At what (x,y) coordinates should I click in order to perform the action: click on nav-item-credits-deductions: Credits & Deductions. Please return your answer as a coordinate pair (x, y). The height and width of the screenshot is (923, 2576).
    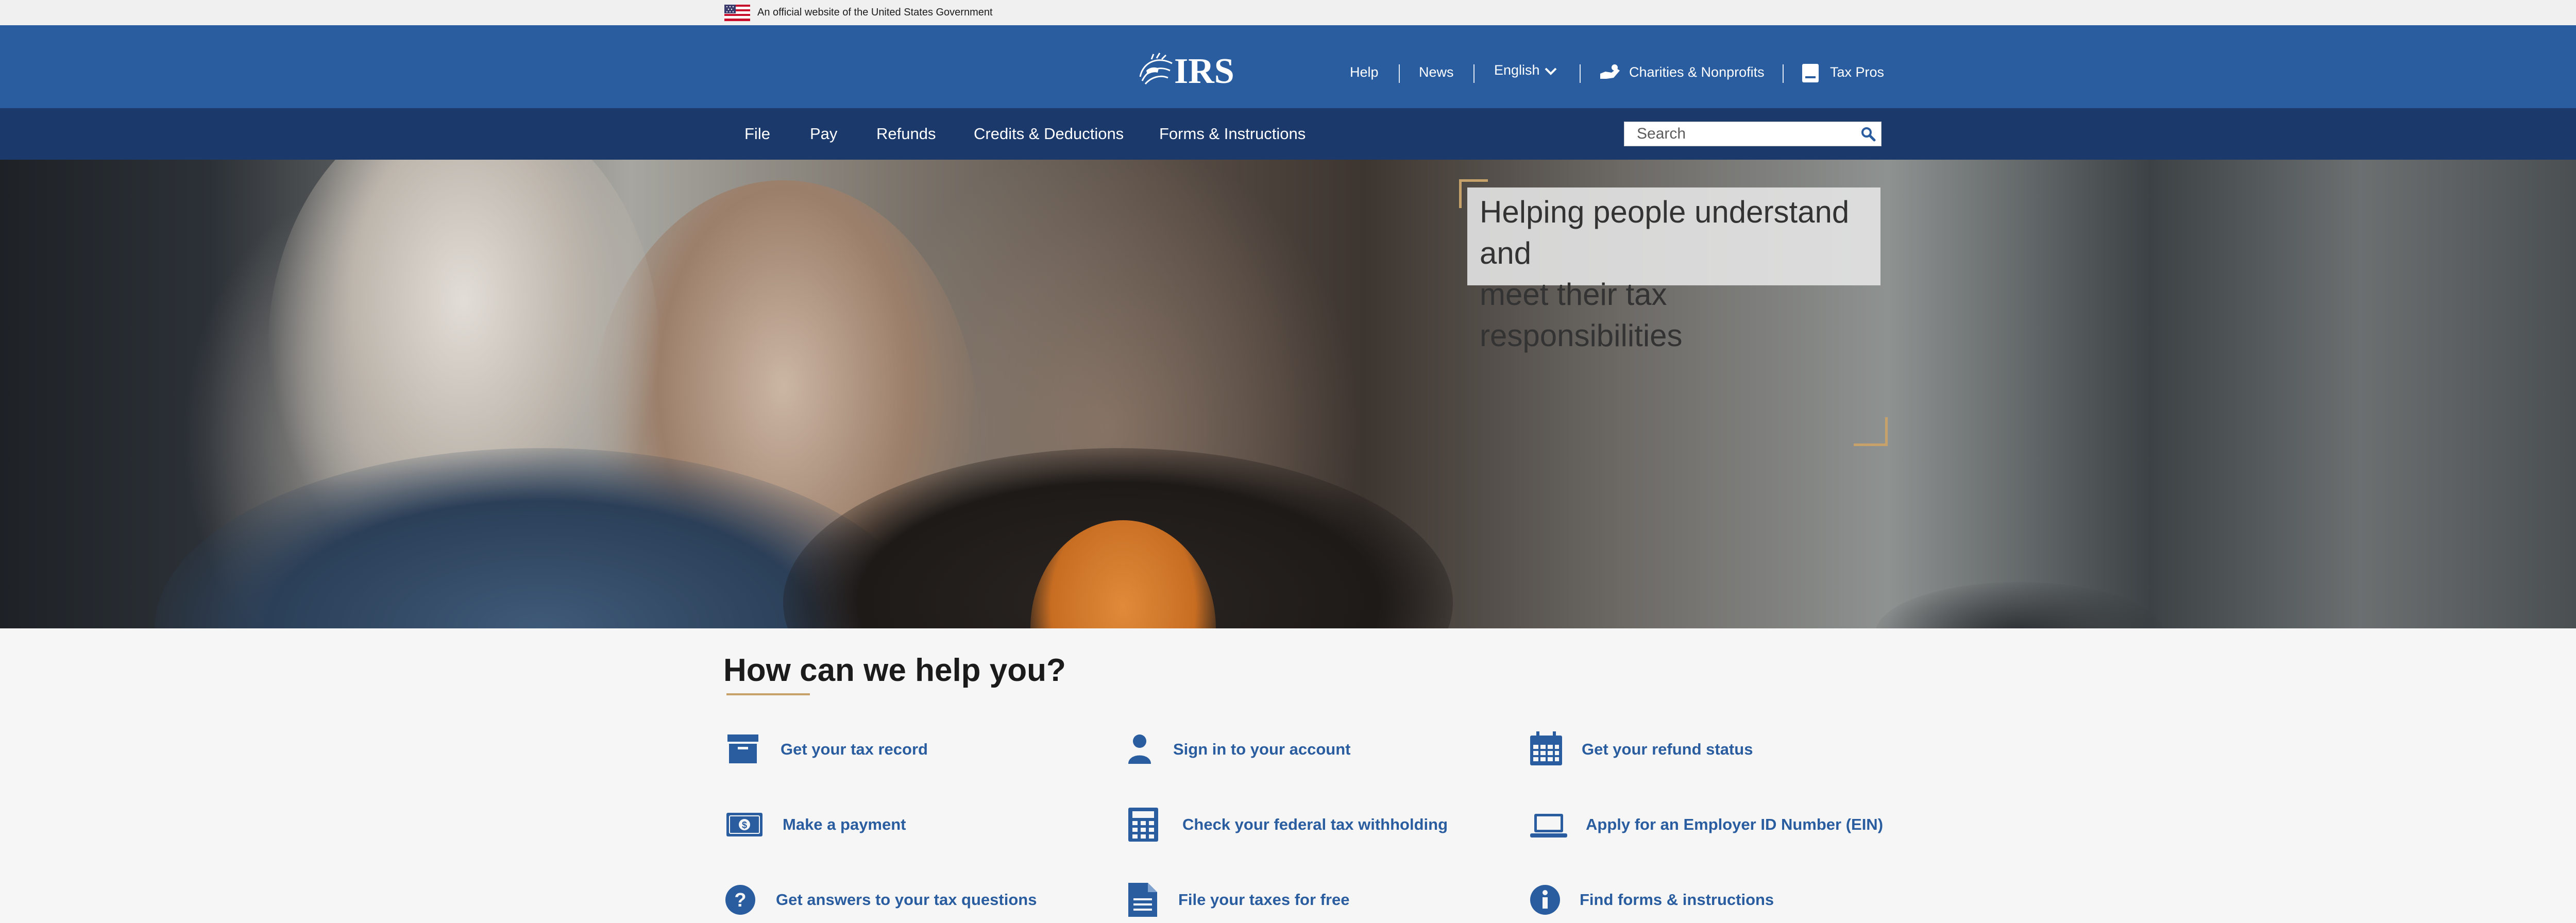
    Looking at the image, I should click on (1049, 134).